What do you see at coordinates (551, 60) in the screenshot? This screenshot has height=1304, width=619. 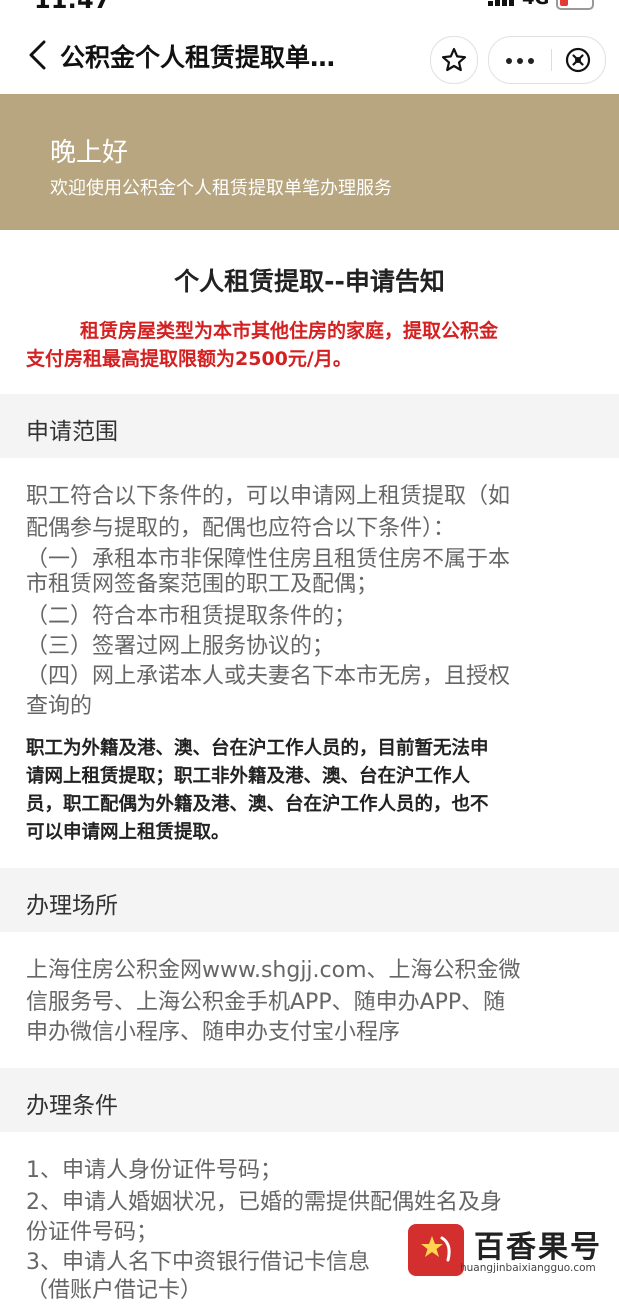 I see `capsule-divider` at bounding box center [551, 60].